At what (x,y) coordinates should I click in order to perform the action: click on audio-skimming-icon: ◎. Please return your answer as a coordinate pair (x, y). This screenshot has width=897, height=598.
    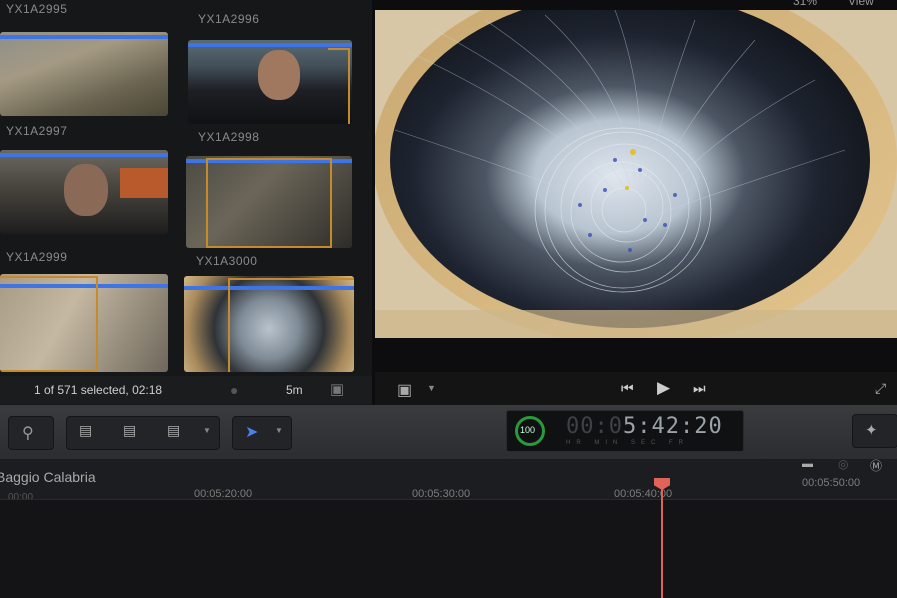
    Looking at the image, I should click on (843, 464).